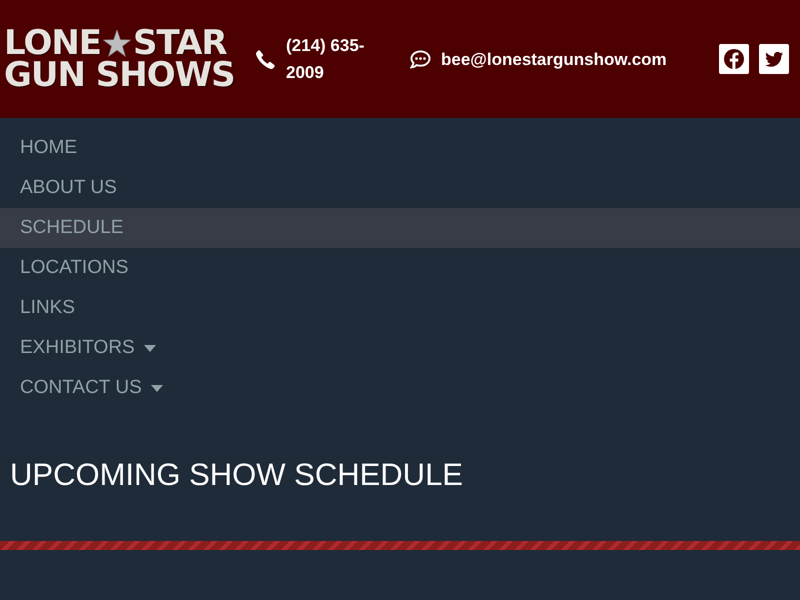 This screenshot has height=600, width=800. What do you see at coordinates (180, 43) in the screenshot?
I see `logo-text: STAR` at bounding box center [180, 43].